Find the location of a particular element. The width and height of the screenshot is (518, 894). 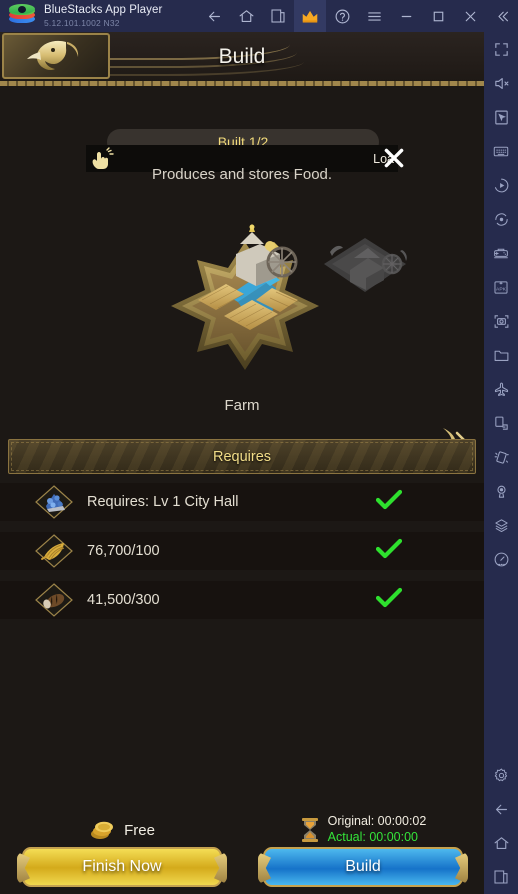

finish-now-group: Free Finish Now is located at coordinates (122, 854).